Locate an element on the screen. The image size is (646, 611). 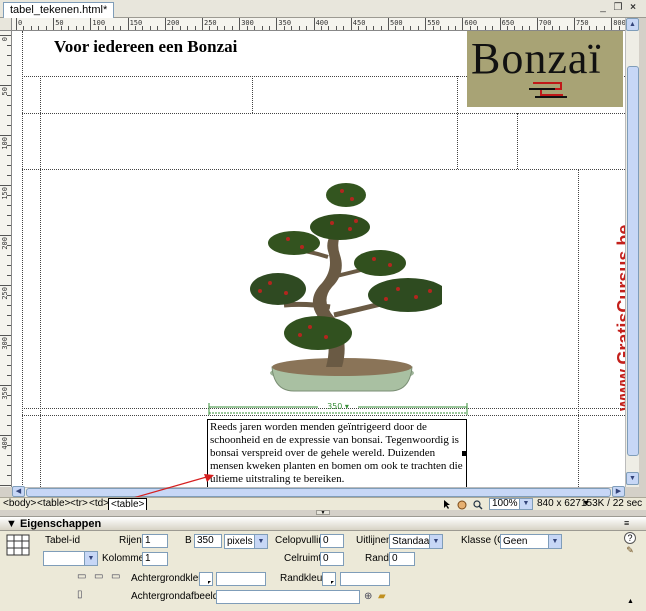
tag-tr: <tr> is located at coordinates (79, 504).